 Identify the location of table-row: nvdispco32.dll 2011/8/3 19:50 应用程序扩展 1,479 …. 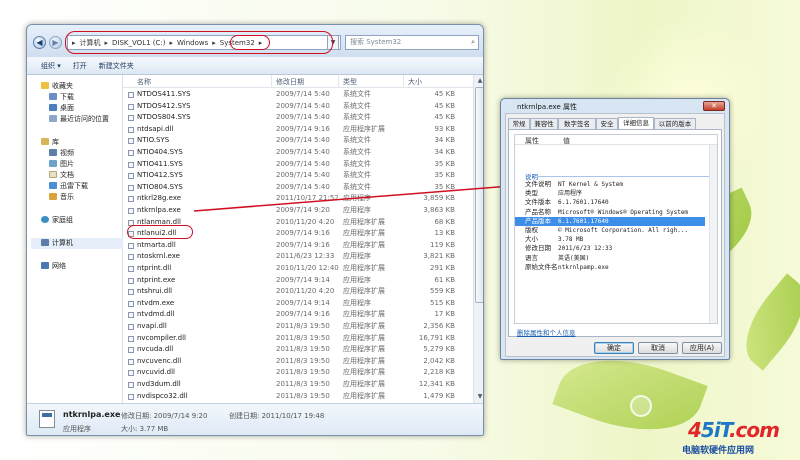
(293, 397).